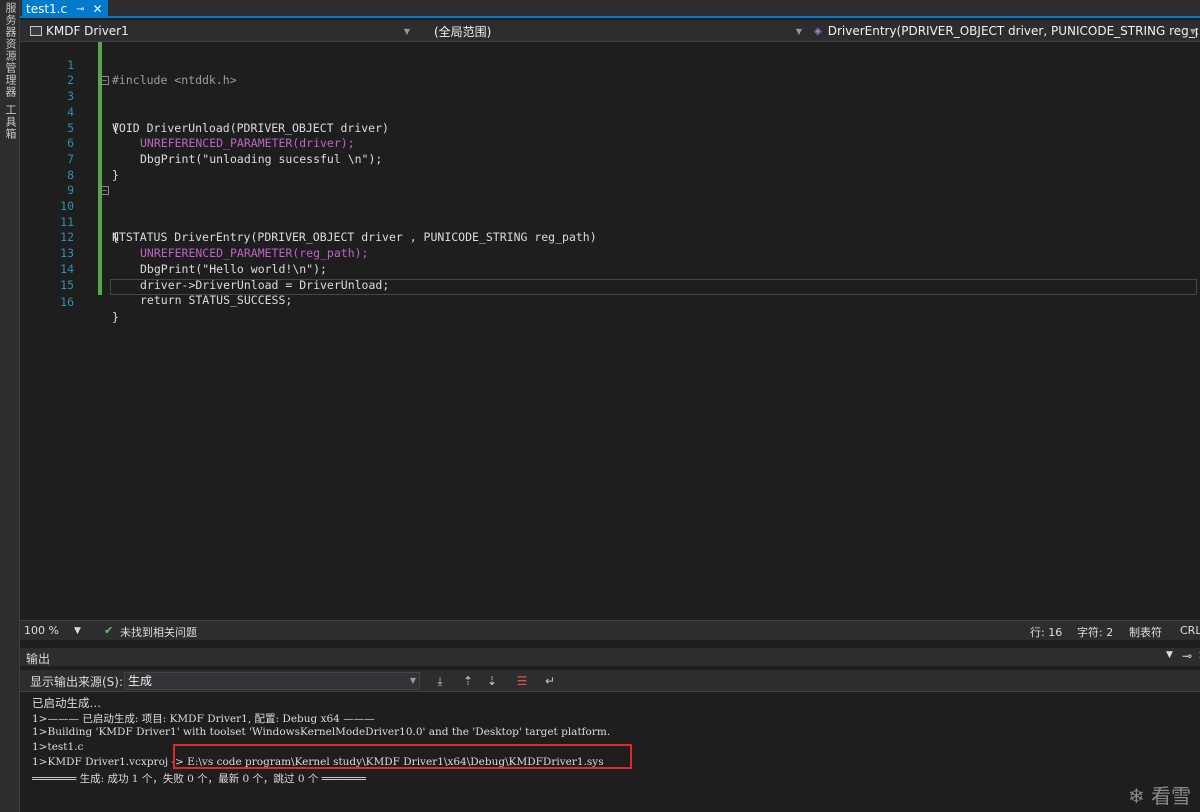  What do you see at coordinates (818, 31) in the screenshot?
I see `function-icon: ◈` at bounding box center [818, 31].